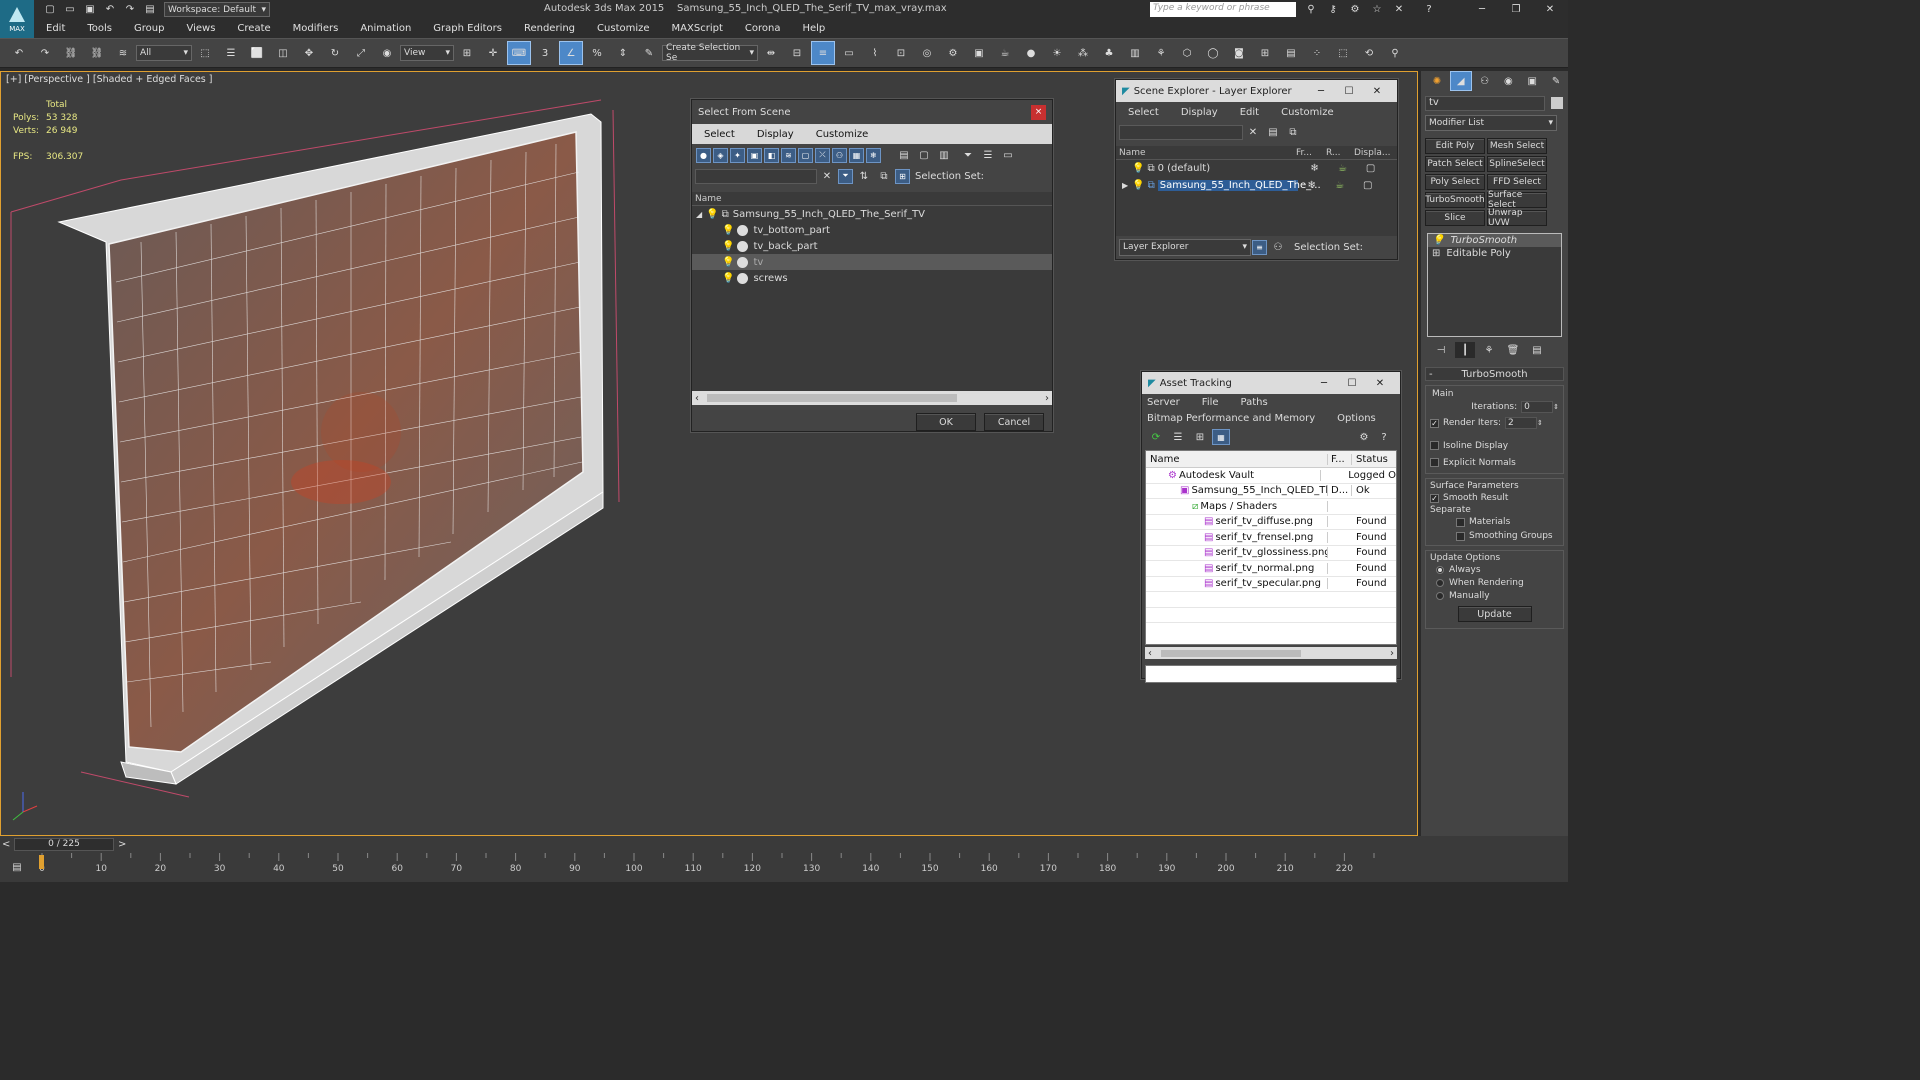 The width and height of the screenshot is (1920, 1080). Describe the element at coordinates (1455, 200) in the screenshot. I see `turbosmooth-button: TurboSmooth` at that location.